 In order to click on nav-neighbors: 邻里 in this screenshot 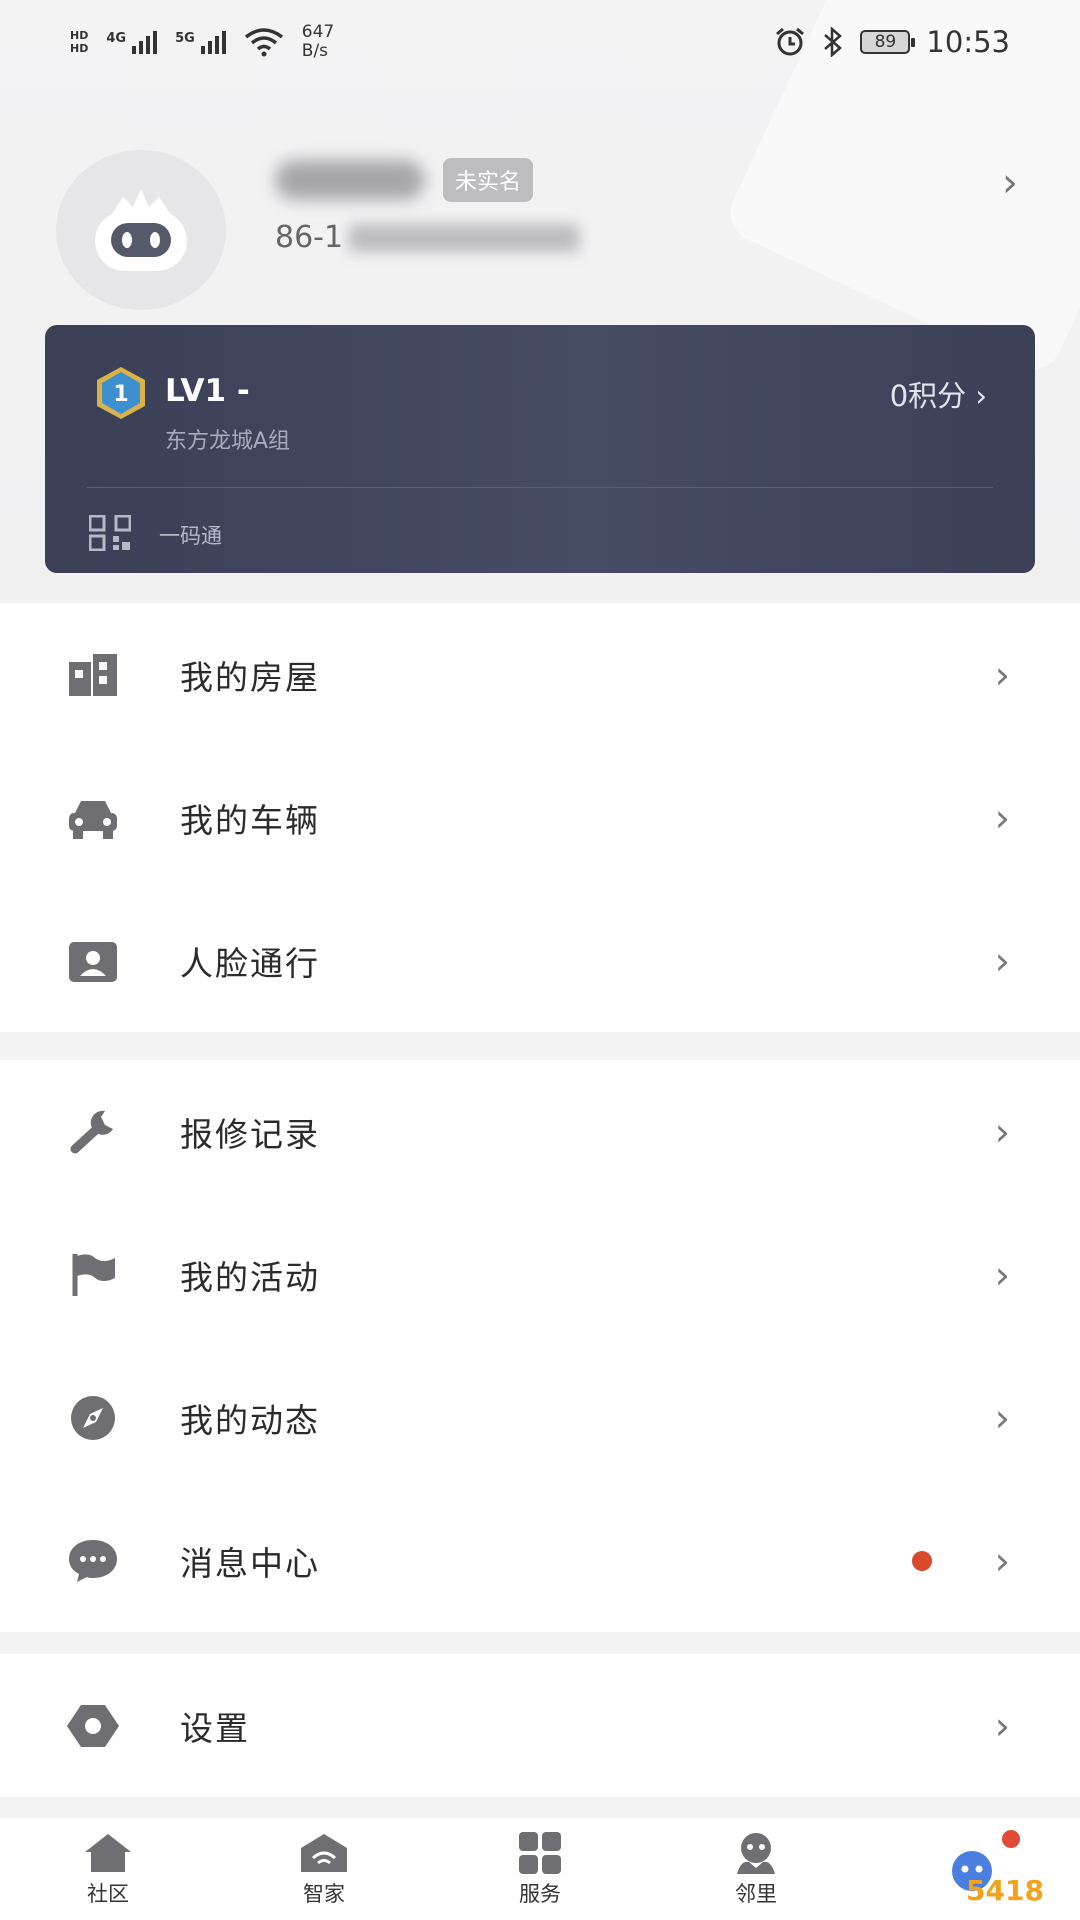, I will do `click(756, 1869)`.